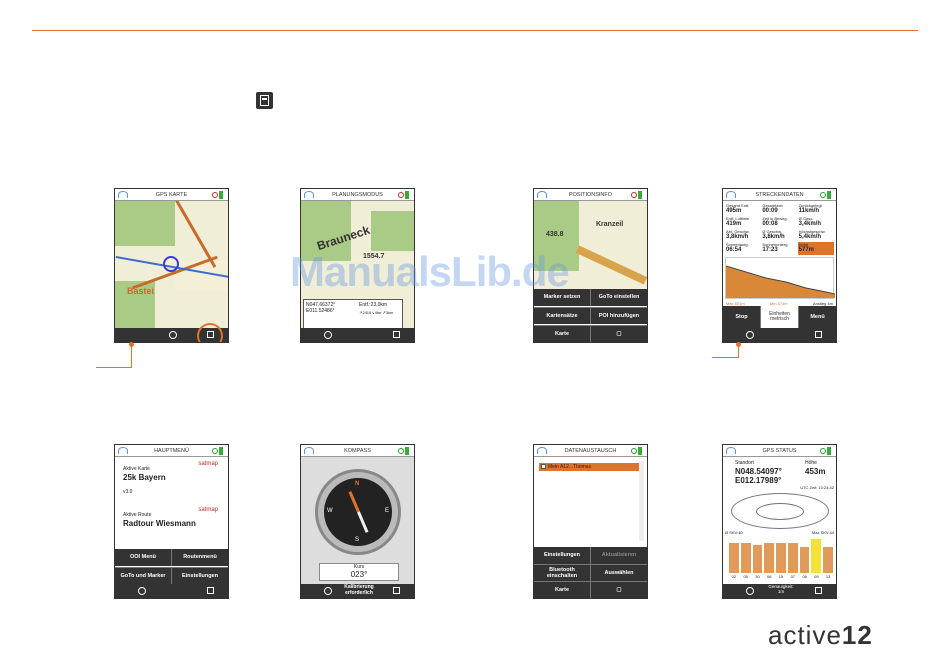 The height and width of the screenshot is (652, 950). I want to click on satellite-id: 09, so click(816, 576).